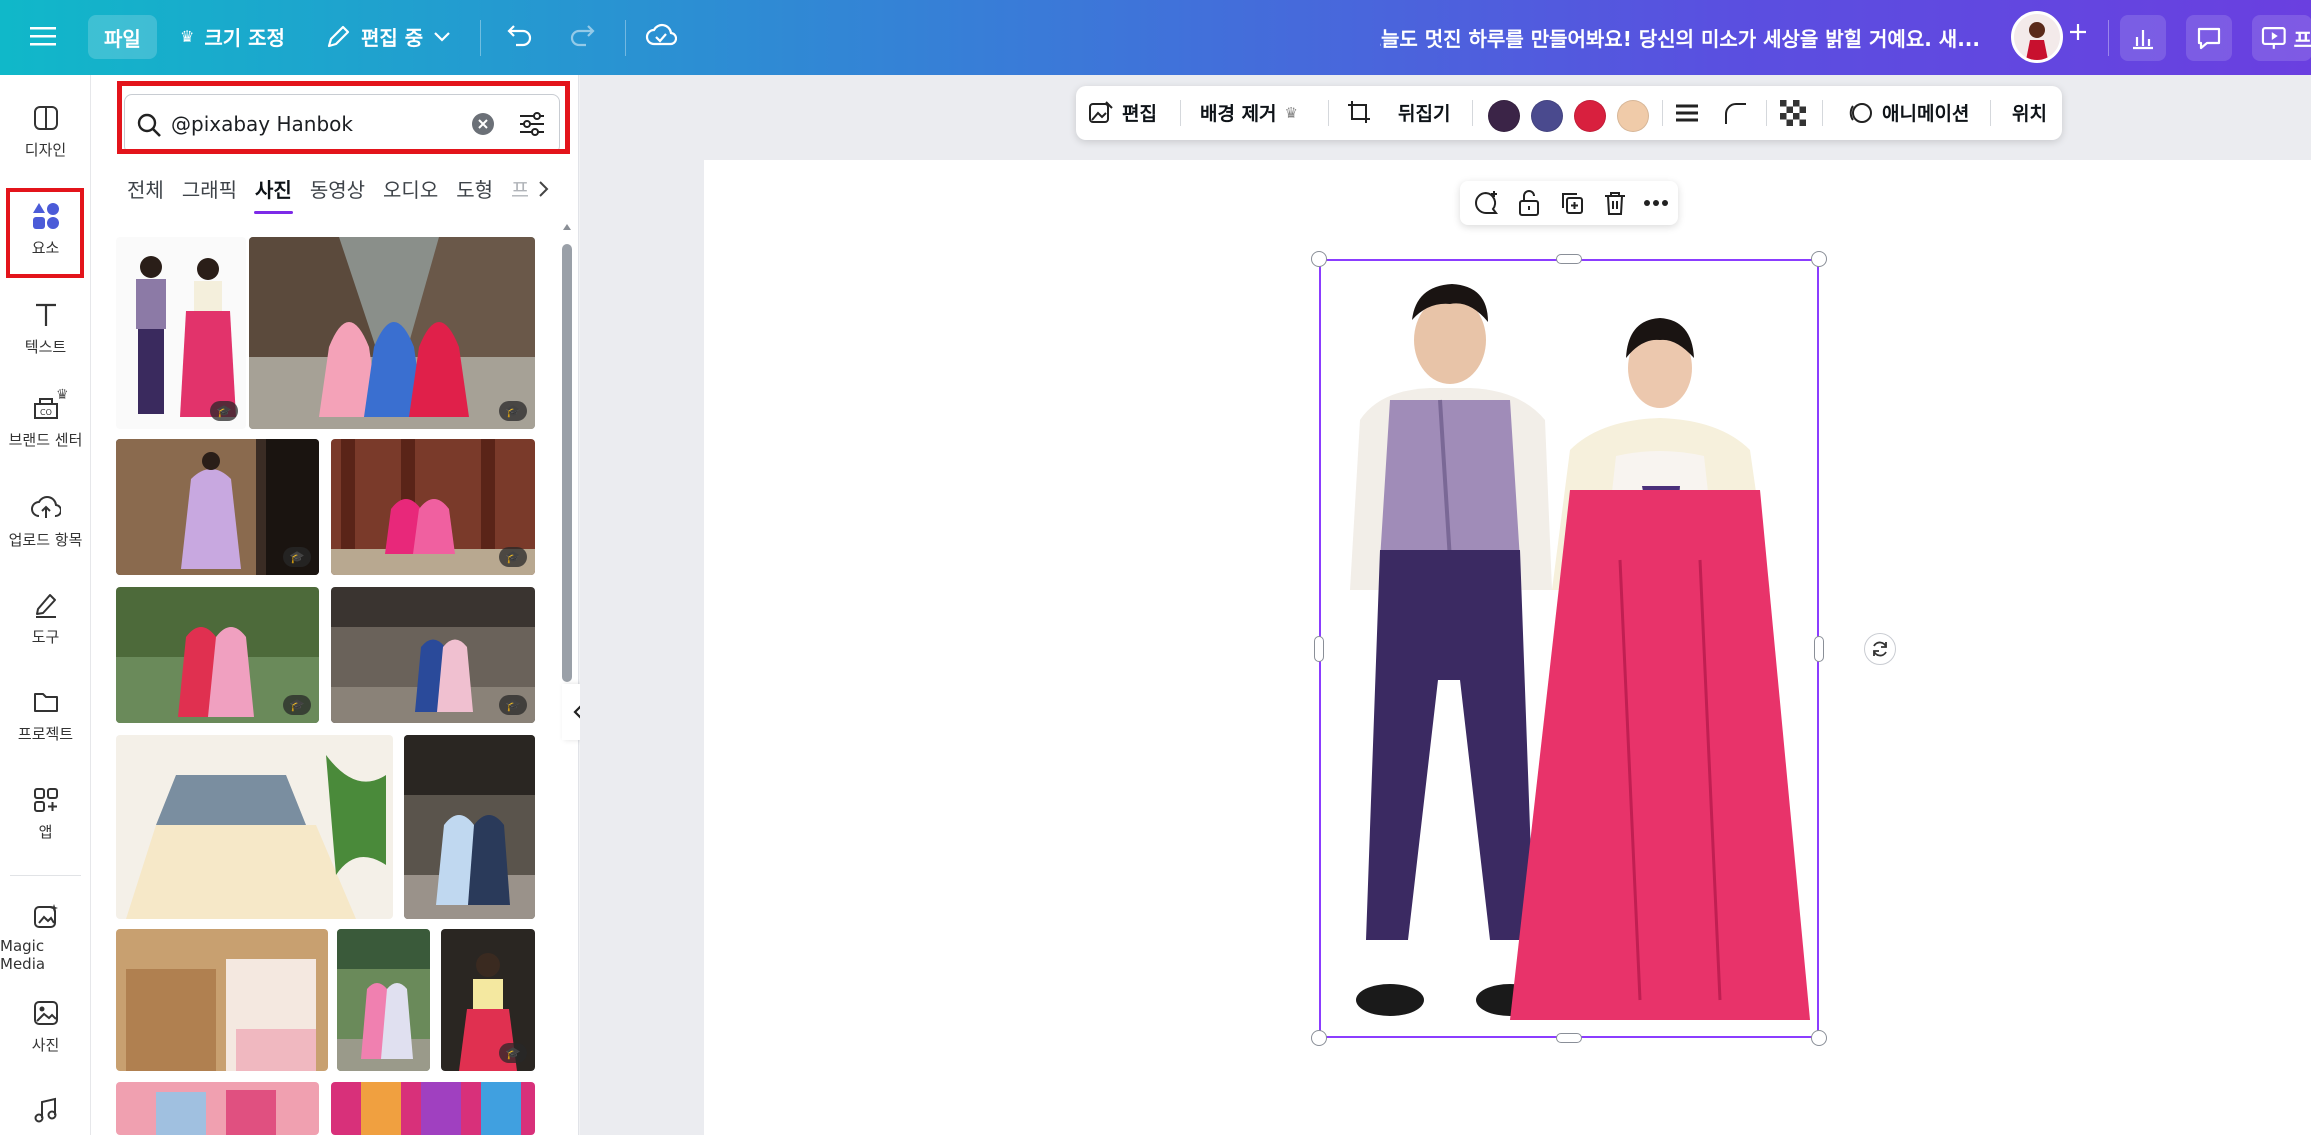 The width and height of the screenshot is (2311, 1135). I want to click on add-comment-button, so click(1486, 203).